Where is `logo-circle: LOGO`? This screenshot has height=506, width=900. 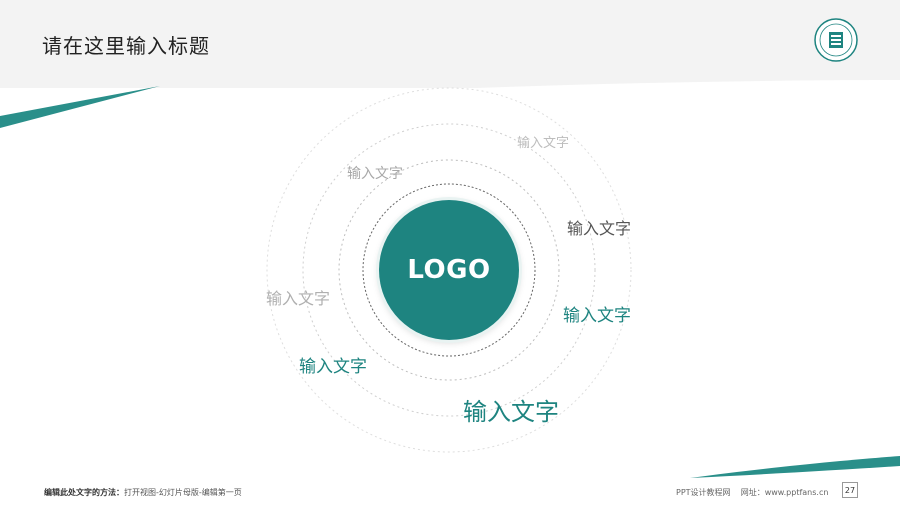 logo-circle: LOGO is located at coordinates (449, 270).